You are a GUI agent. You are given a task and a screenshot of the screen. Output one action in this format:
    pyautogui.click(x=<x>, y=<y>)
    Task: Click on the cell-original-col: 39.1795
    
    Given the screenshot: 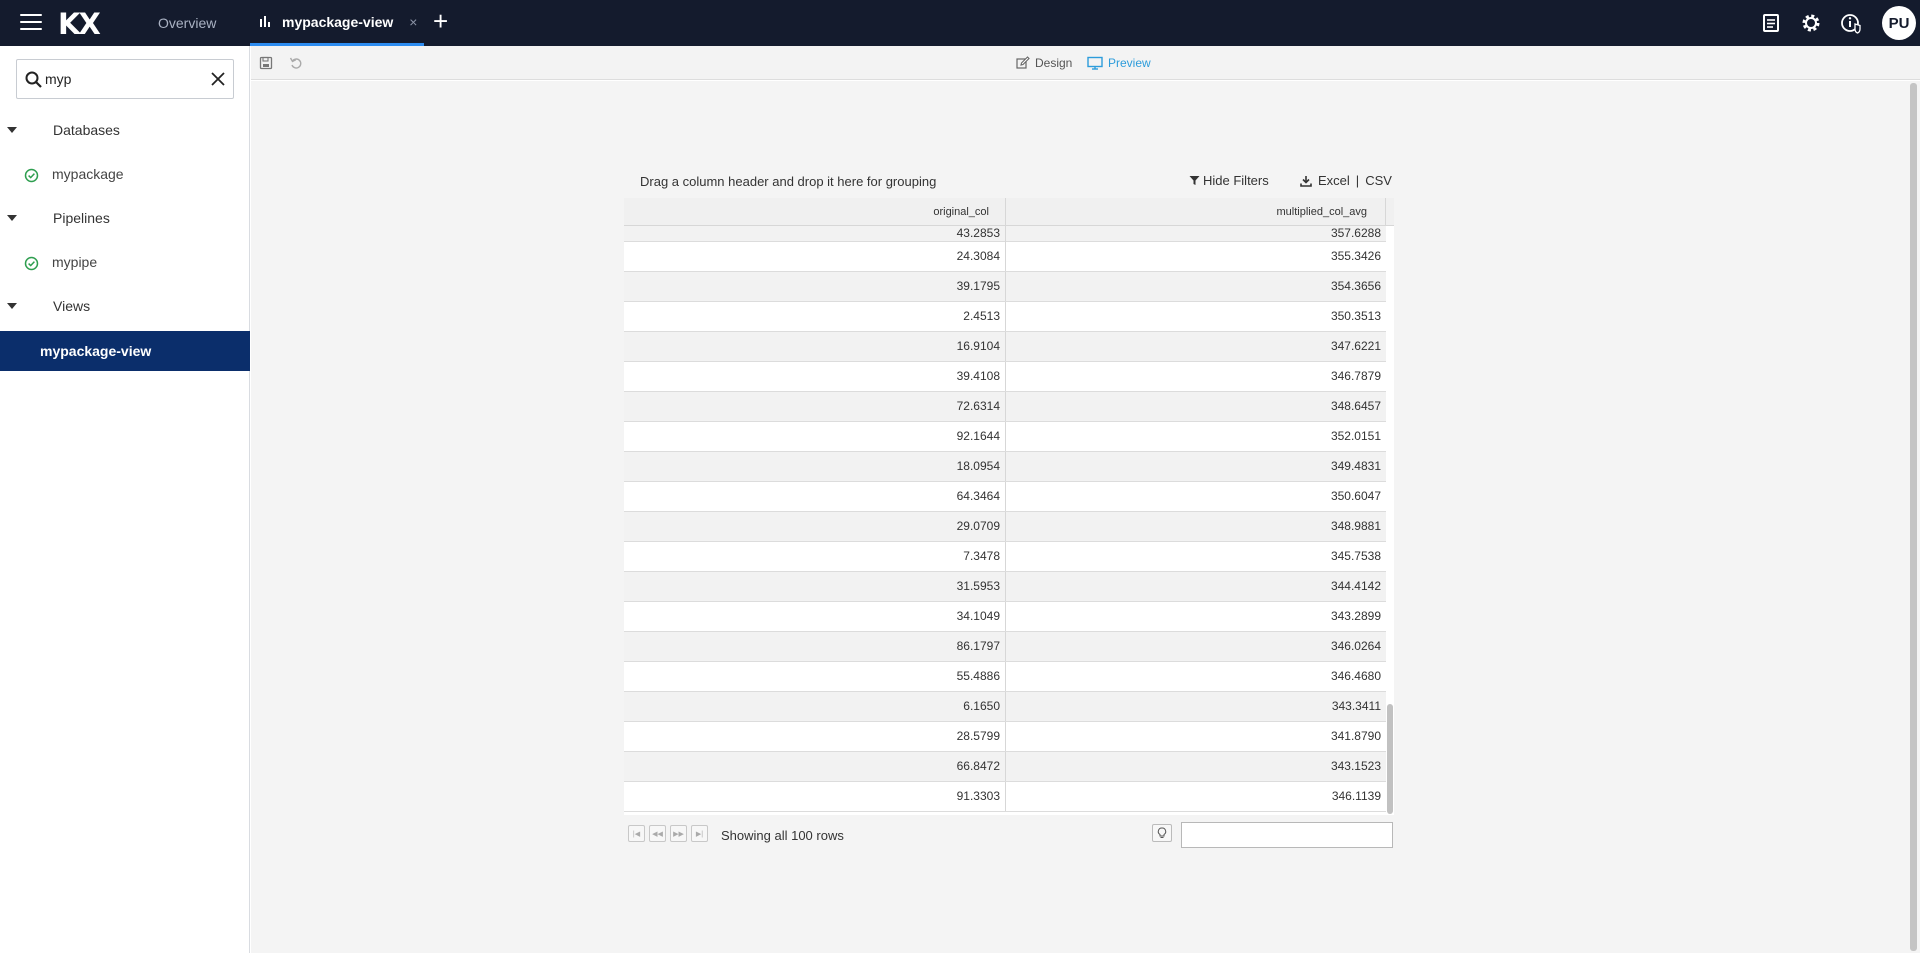 What is the action you would take?
    pyautogui.click(x=815, y=286)
    